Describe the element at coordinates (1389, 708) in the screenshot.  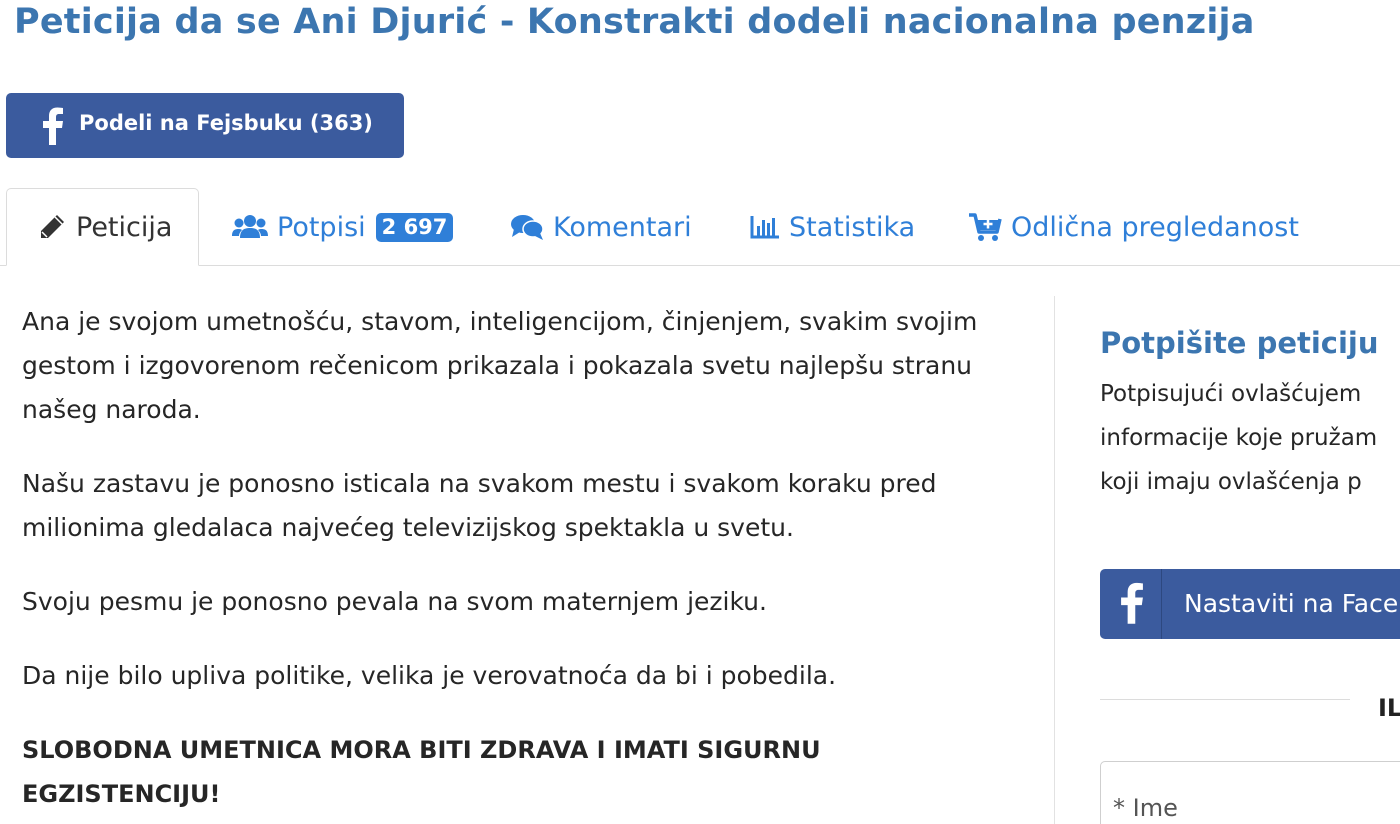
I see `or-label: ILI` at that location.